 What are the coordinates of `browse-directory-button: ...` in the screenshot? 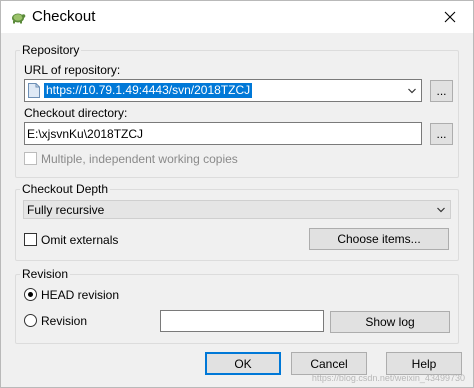 It's located at (441, 134).